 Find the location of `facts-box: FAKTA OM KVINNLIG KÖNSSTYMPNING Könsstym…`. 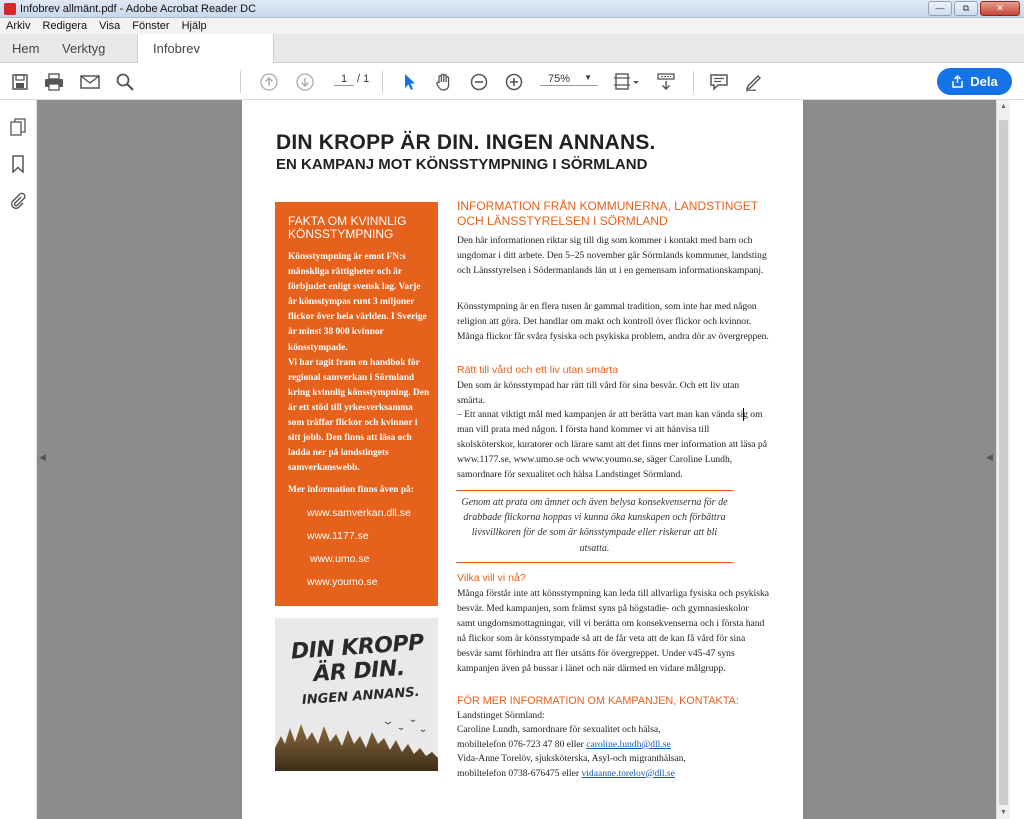

facts-box: FAKTA OM KVINNLIG KÖNSSTYMPNING Könsstym… is located at coordinates (356, 404).